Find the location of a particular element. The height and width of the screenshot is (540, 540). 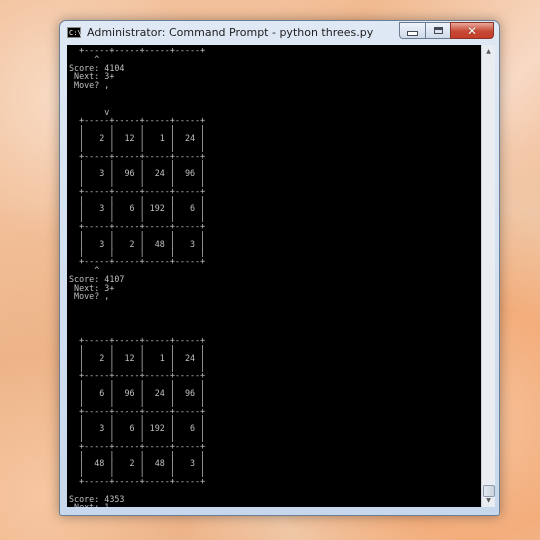

scroll-up-icon: ▲ is located at coordinates (488, 51).